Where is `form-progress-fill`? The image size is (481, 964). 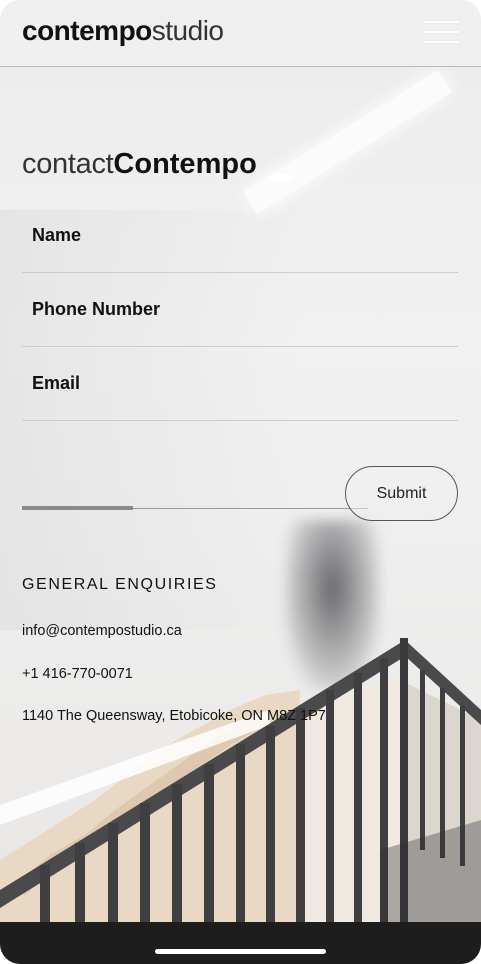
form-progress-fill is located at coordinates (77, 508).